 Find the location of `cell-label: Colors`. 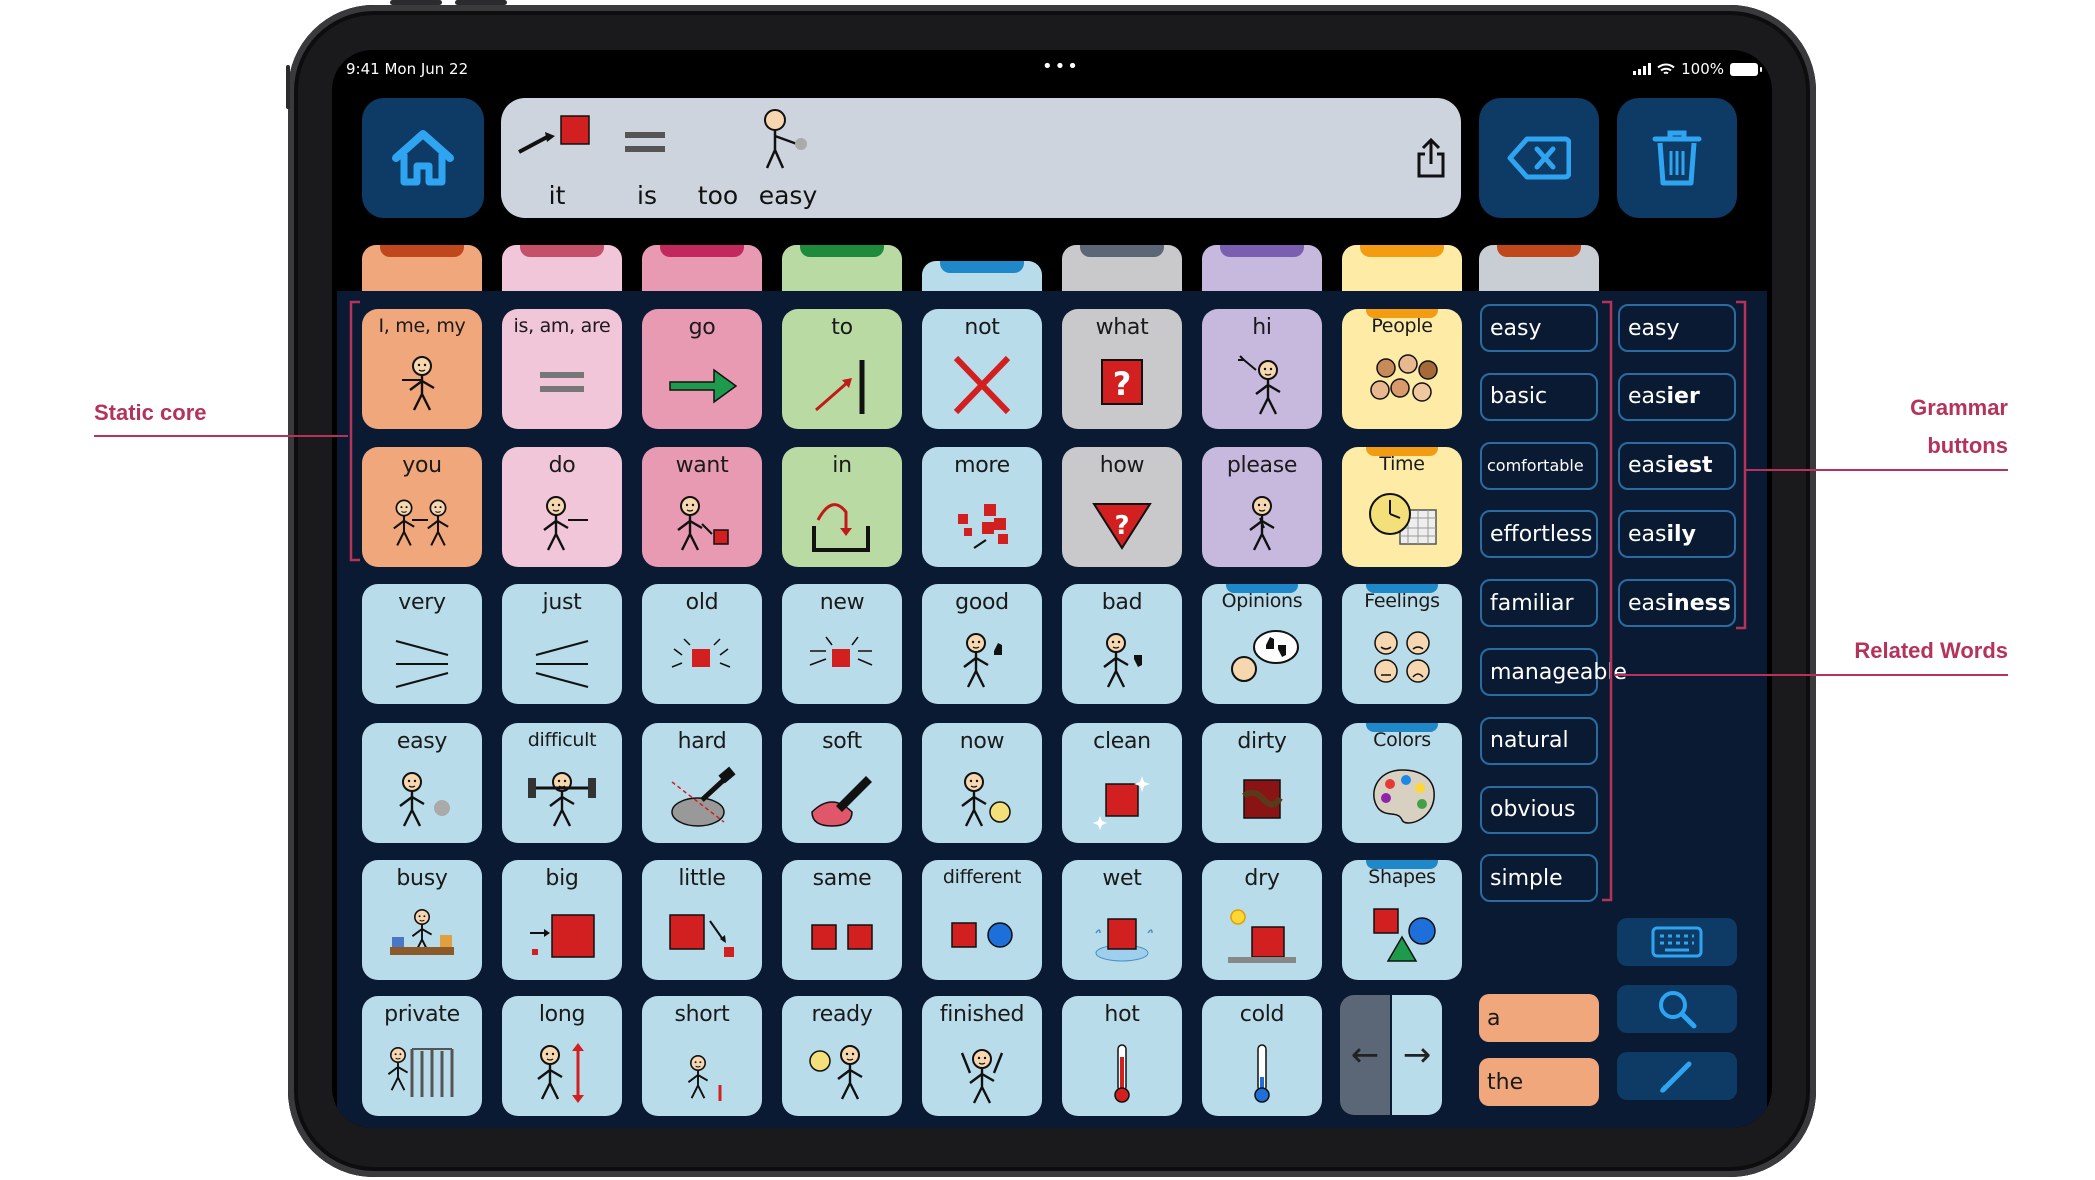

cell-label: Colors is located at coordinates (1402, 740).